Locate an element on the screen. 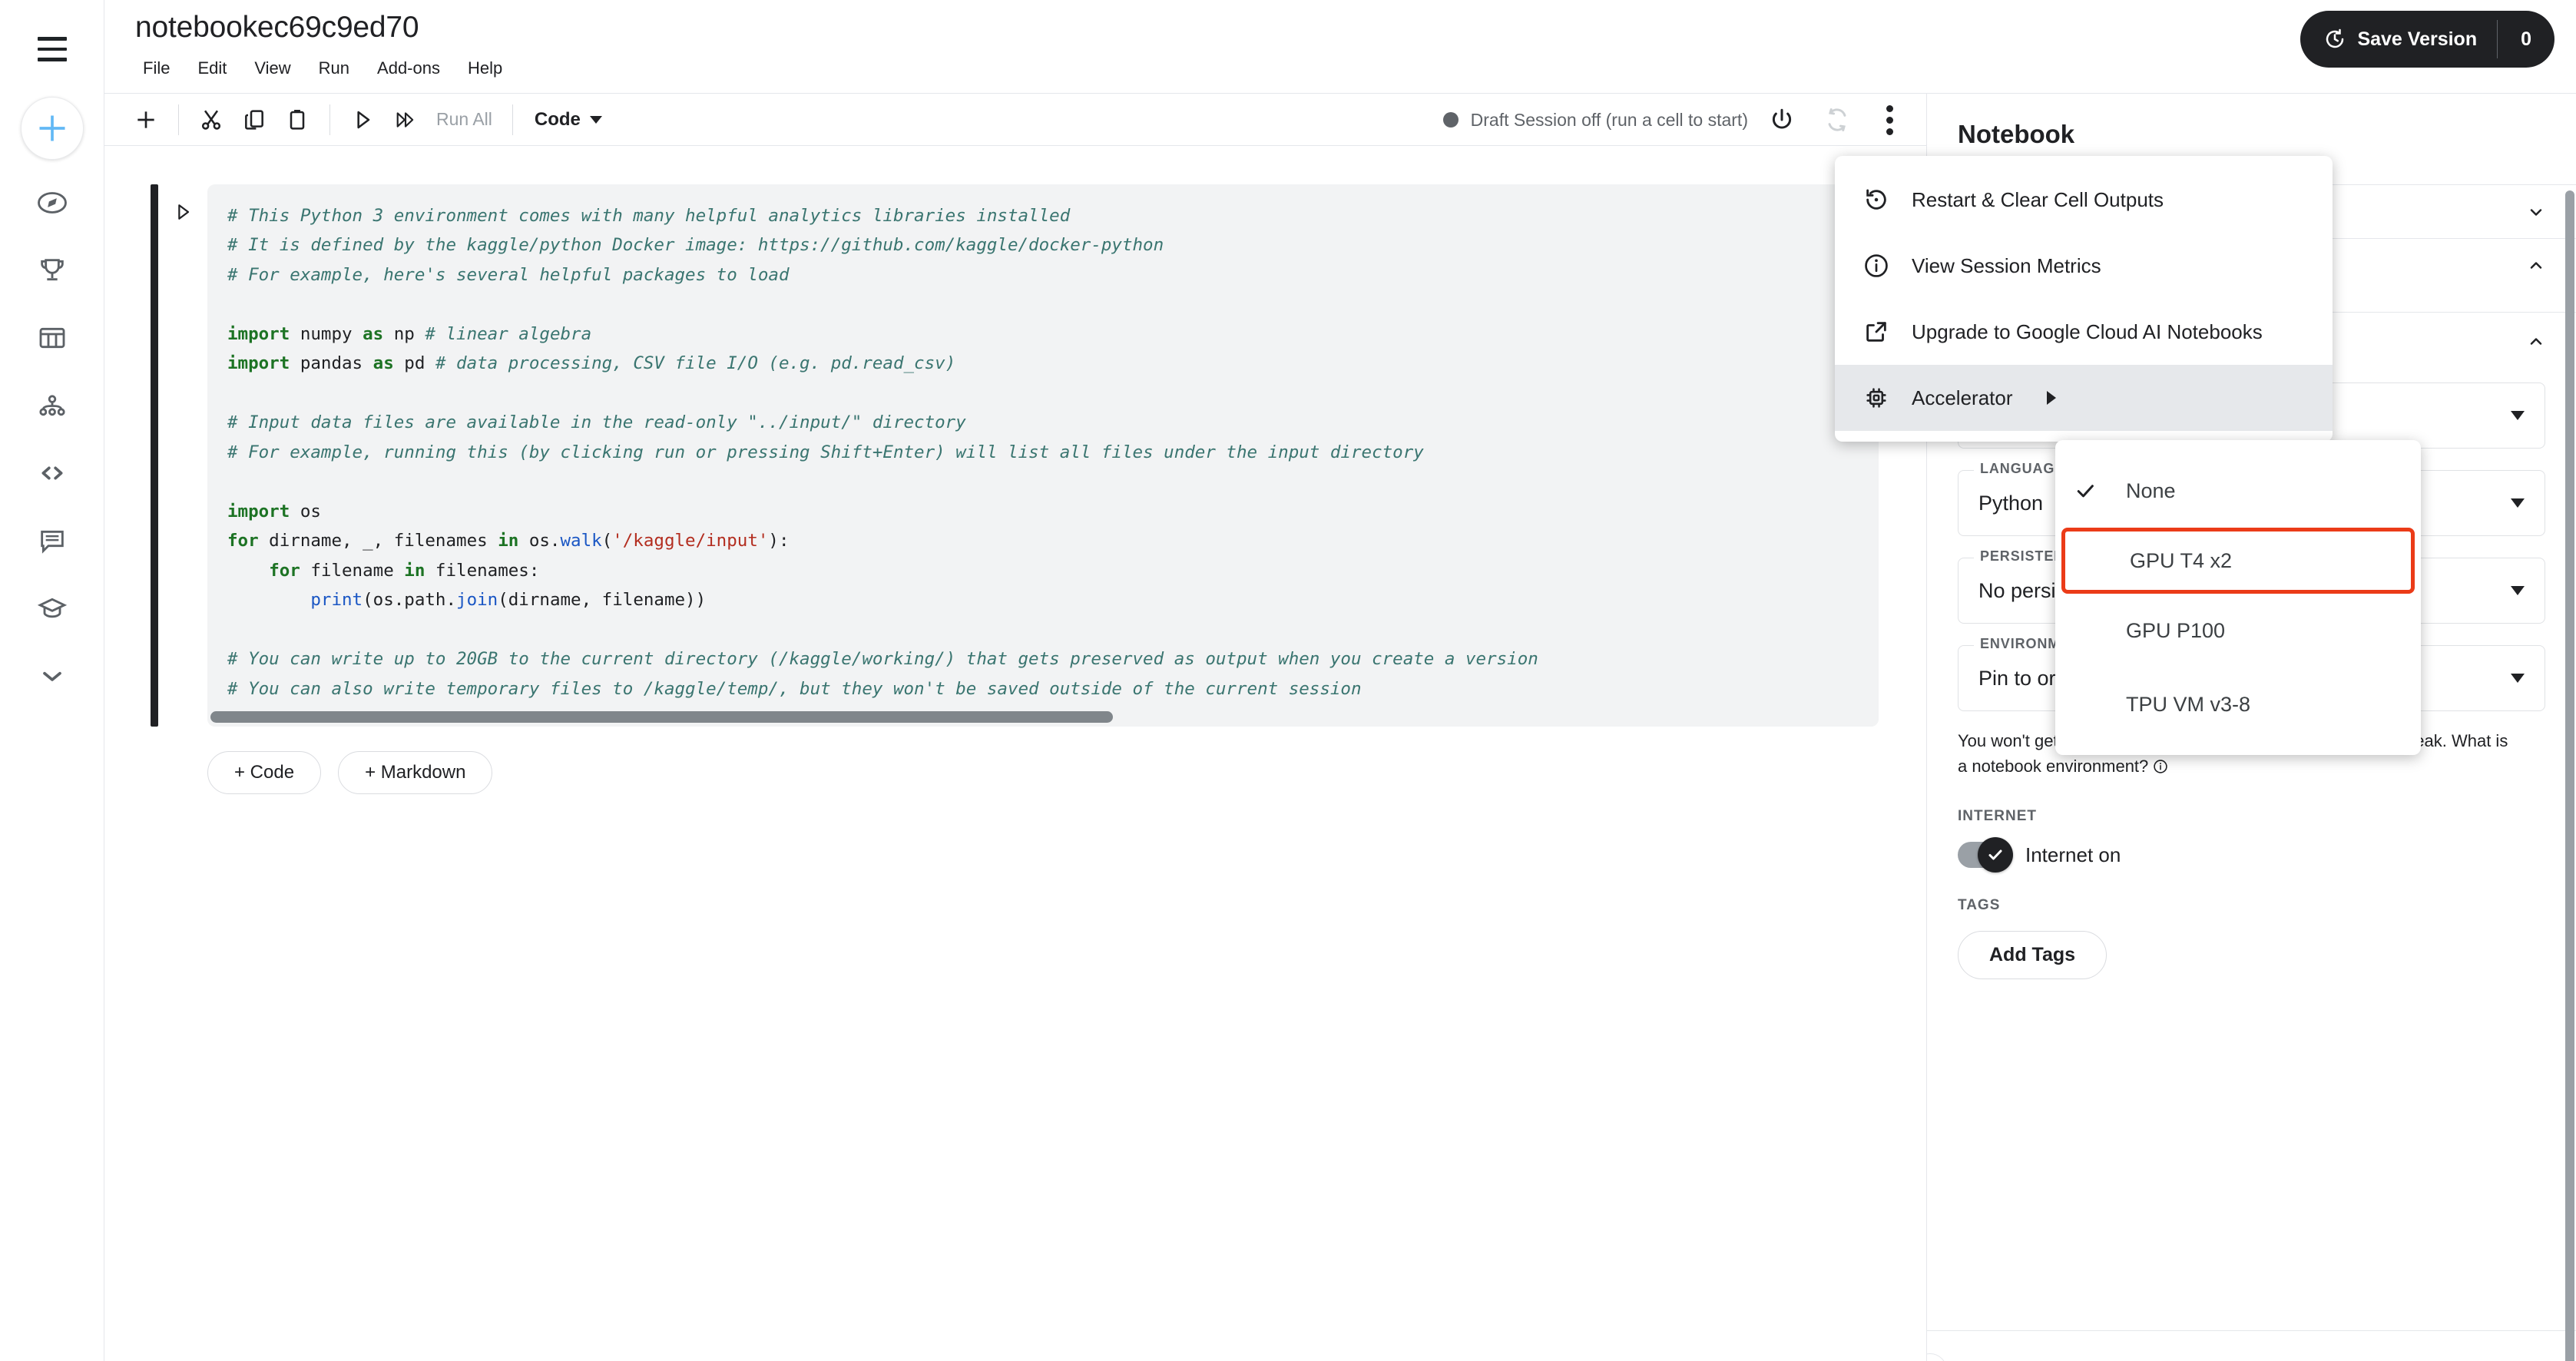  notebook-options-kebab-button is located at coordinates (1889, 119).